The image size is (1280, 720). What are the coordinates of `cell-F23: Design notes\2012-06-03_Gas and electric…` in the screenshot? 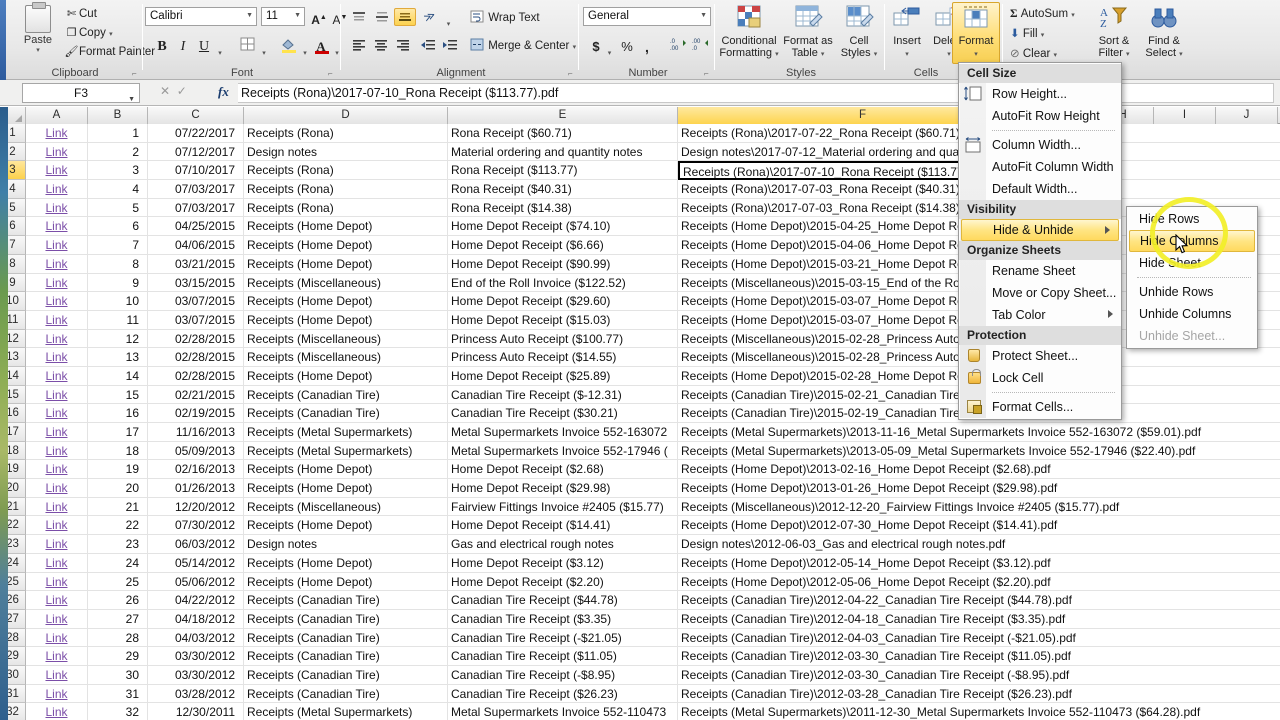 It's located at (863, 544).